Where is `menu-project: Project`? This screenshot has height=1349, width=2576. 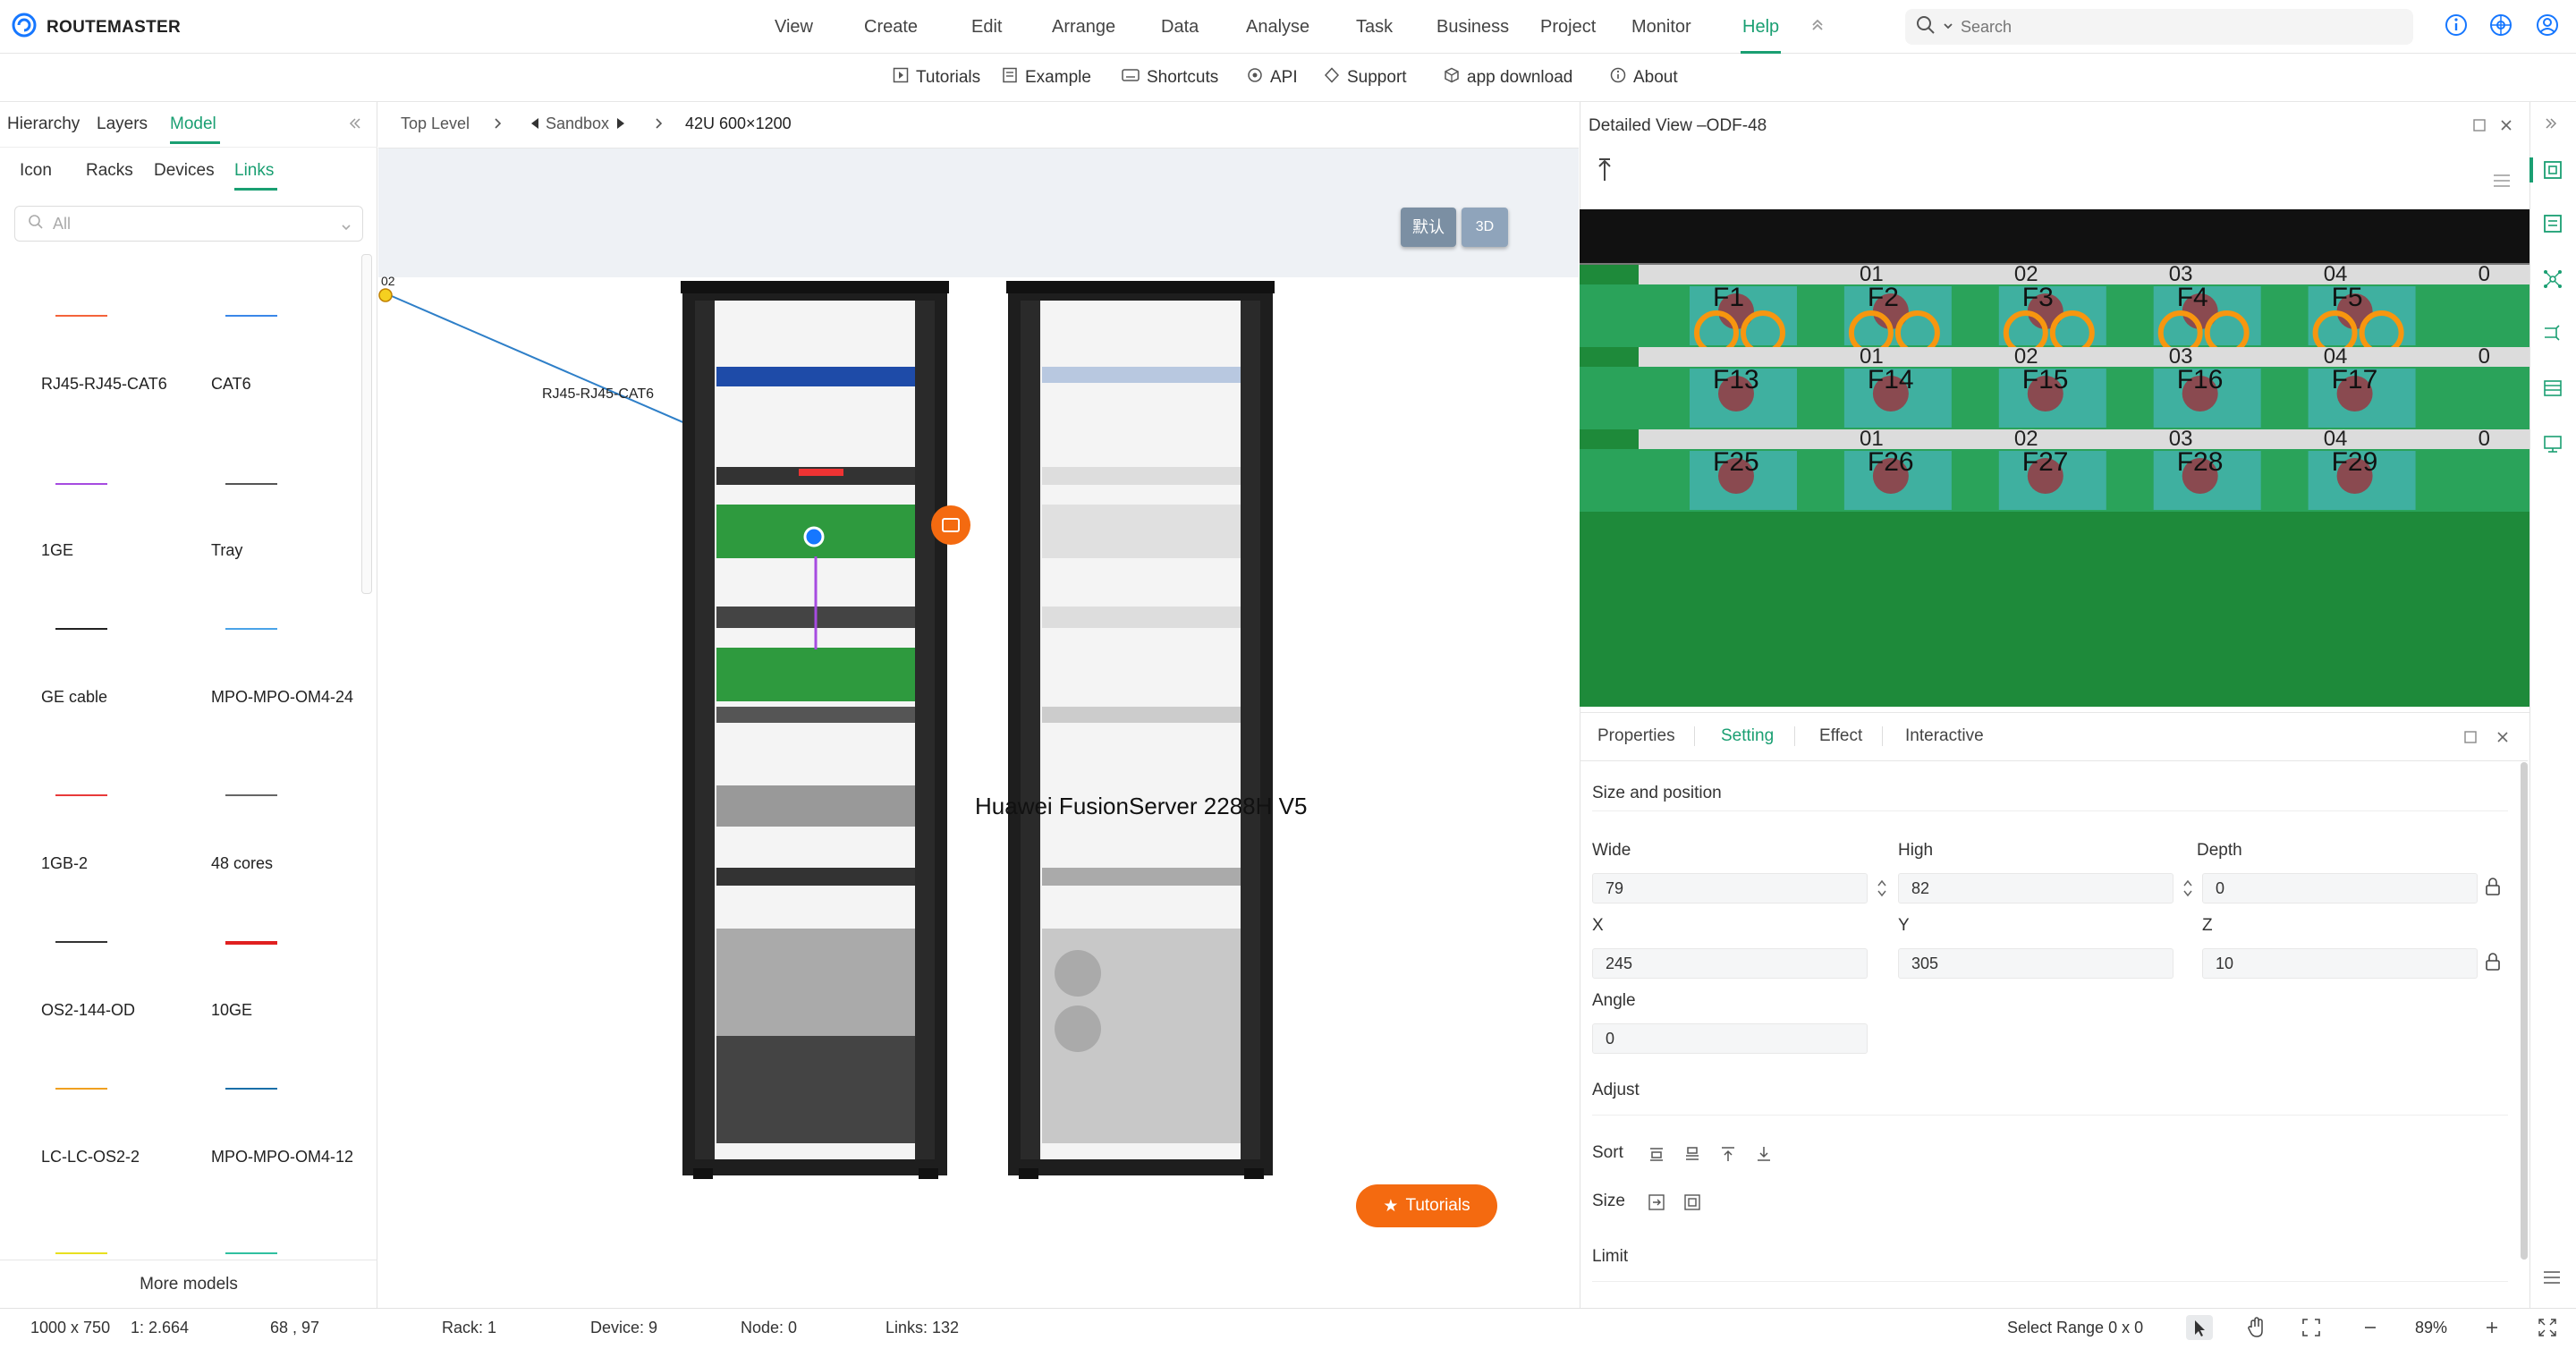
menu-project: Project is located at coordinates (1568, 27).